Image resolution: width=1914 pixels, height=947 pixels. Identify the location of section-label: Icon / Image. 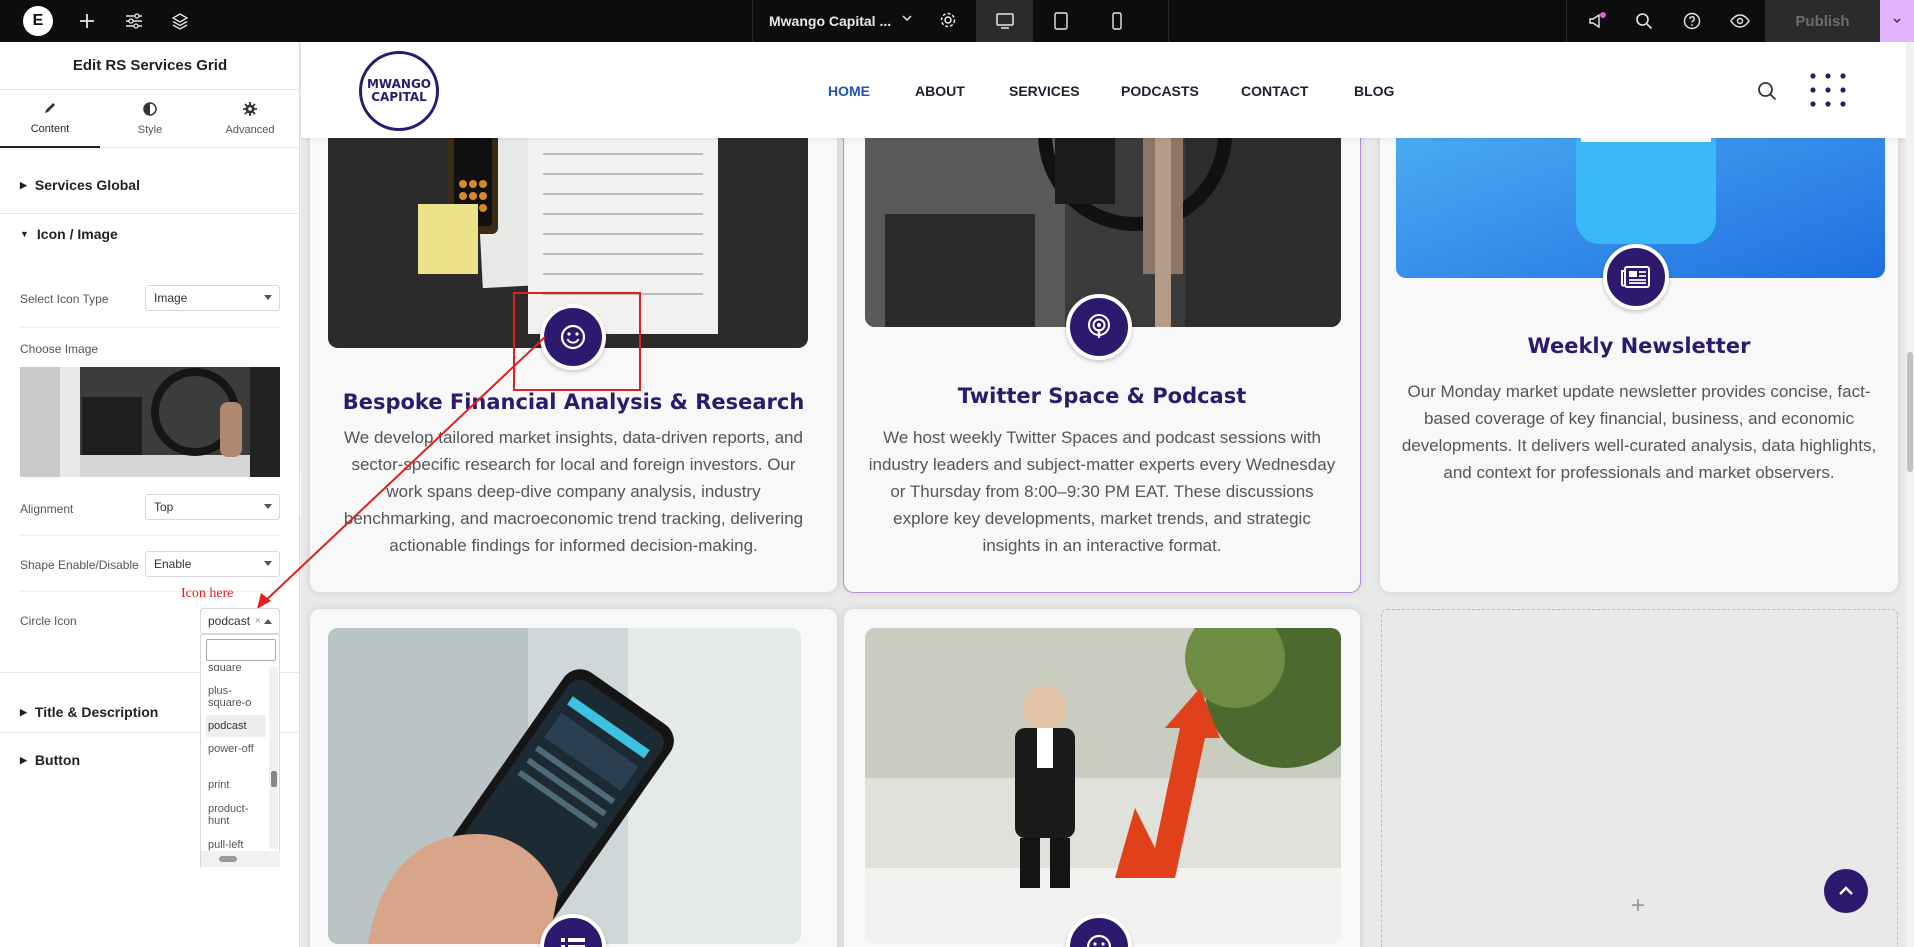
(77, 234).